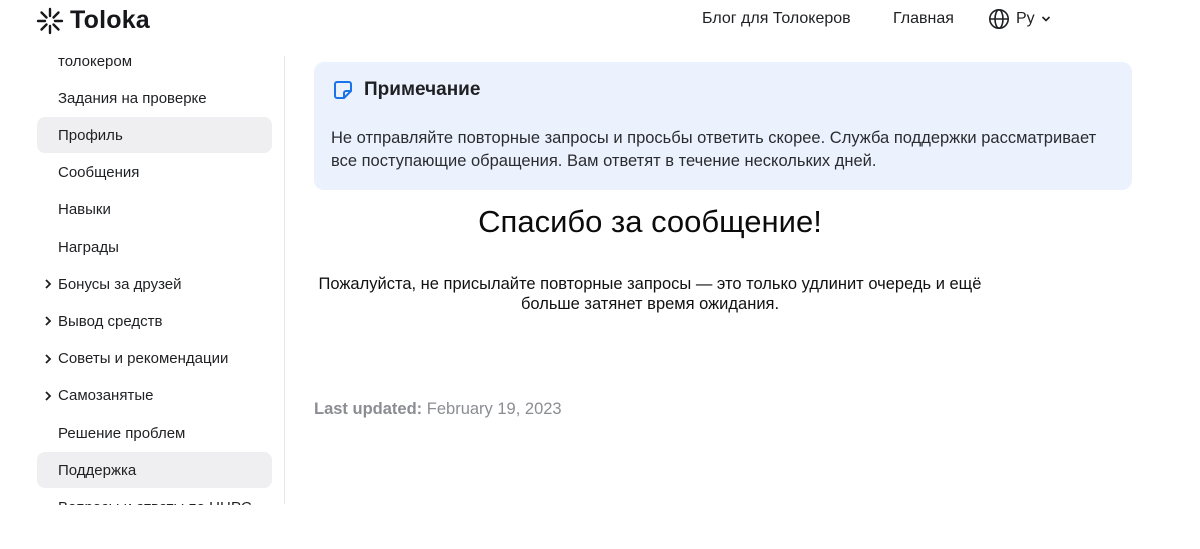 This screenshot has height=549, width=1200. What do you see at coordinates (154, 247) in the screenshot?
I see `sidebar-item: Награды` at bounding box center [154, 247].